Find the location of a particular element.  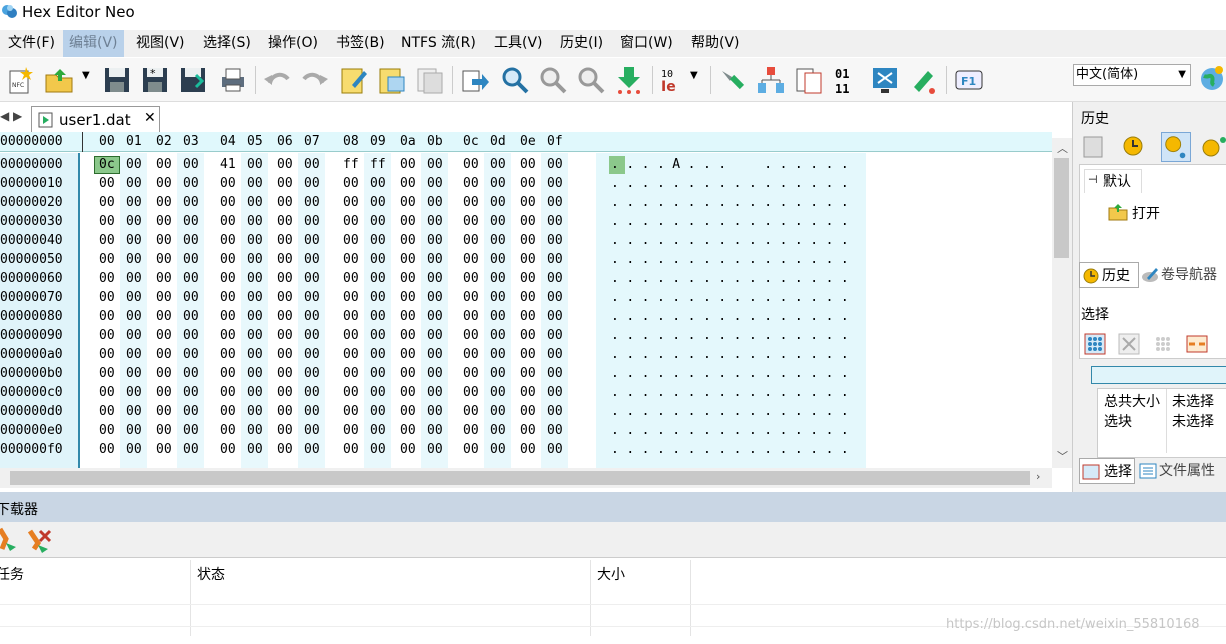

save-icon is located at coordinates (117, 80).